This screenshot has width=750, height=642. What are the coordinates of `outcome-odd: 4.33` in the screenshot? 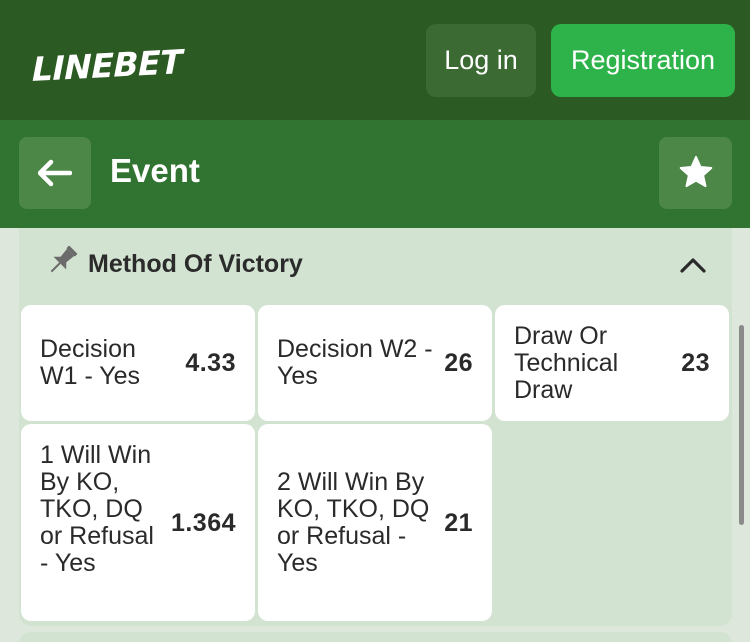 It's located at (210, 363).